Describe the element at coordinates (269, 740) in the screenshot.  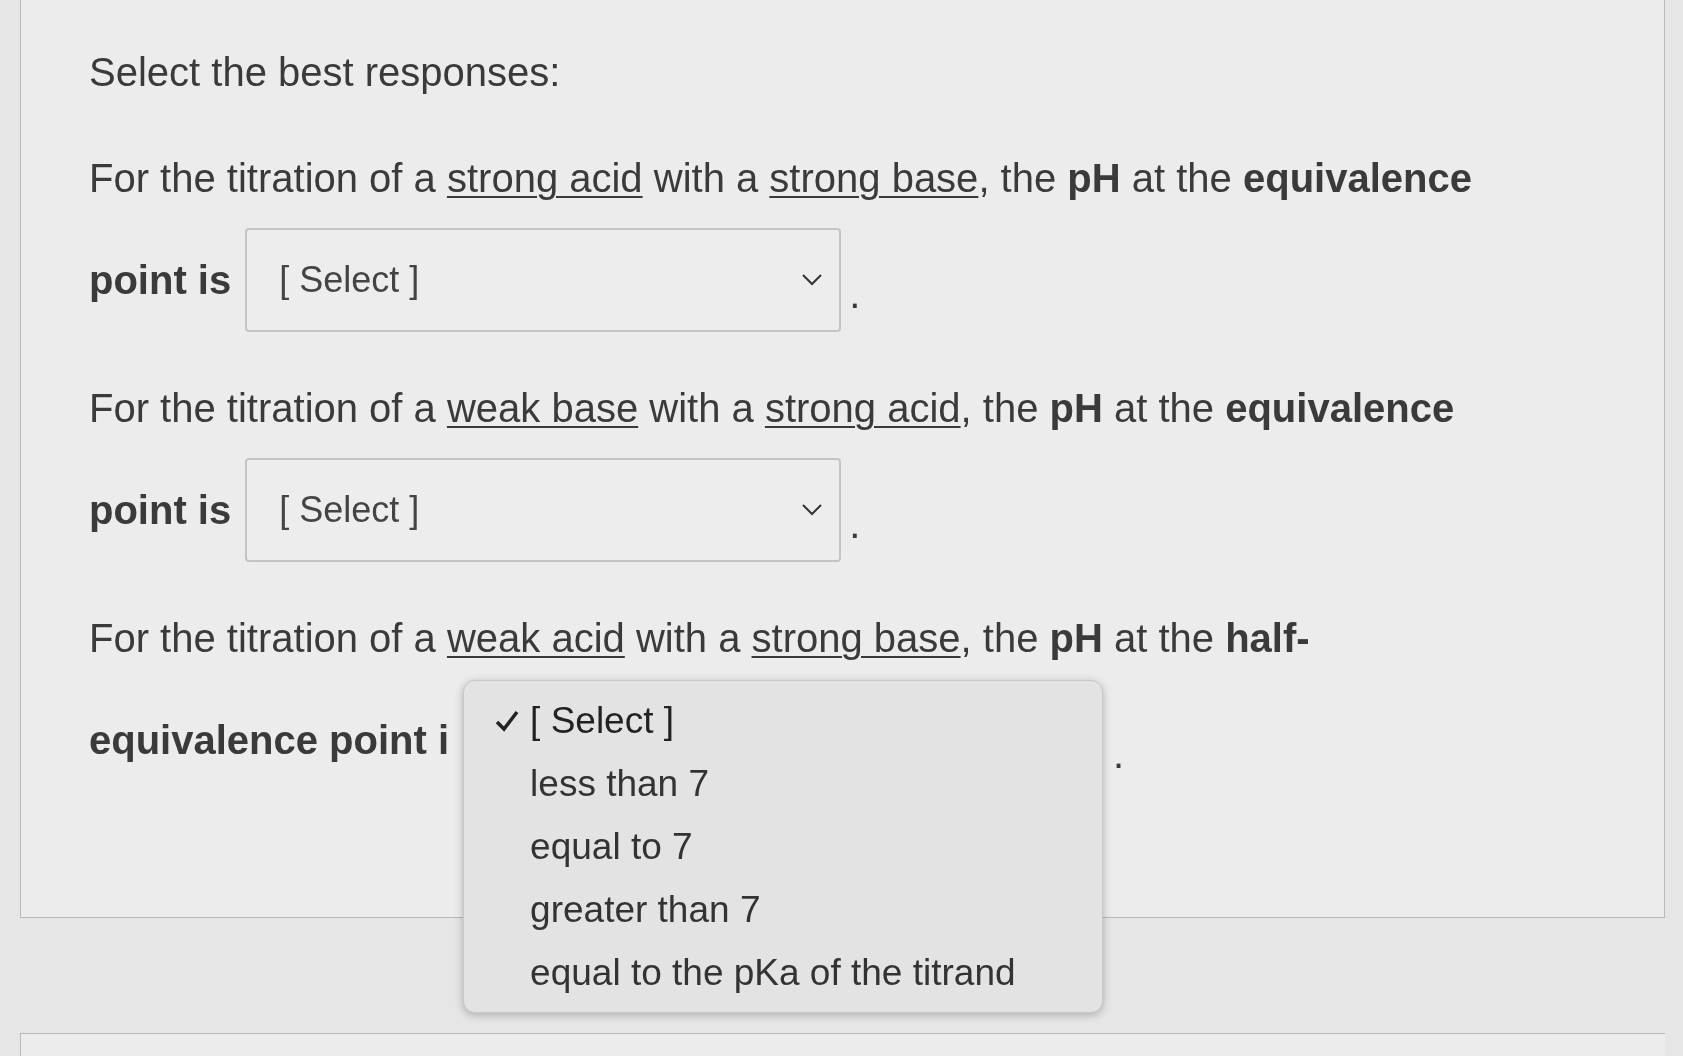
I see `question-text: equivalence point i` at that location.